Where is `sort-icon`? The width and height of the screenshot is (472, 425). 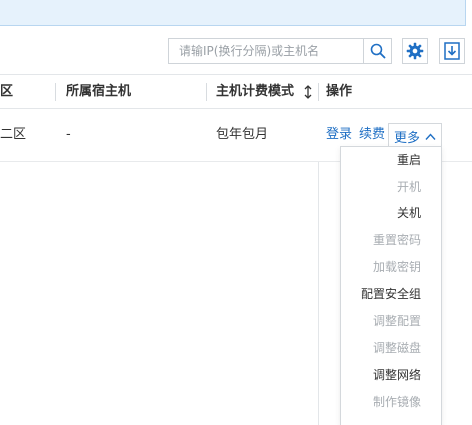 sort-icon is located at coordinates (308, 92).